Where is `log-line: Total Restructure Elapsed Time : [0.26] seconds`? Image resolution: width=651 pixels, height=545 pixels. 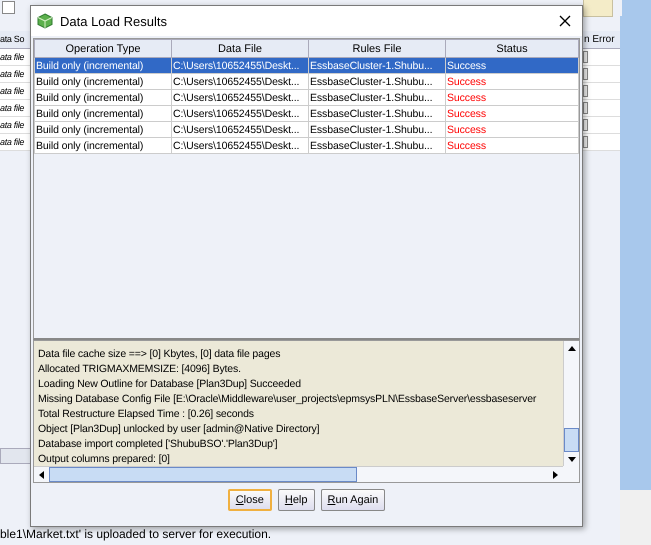 log-line: Total Restructure Elapsed Time : [0.26] seconds is located at coordinates (146, 414).